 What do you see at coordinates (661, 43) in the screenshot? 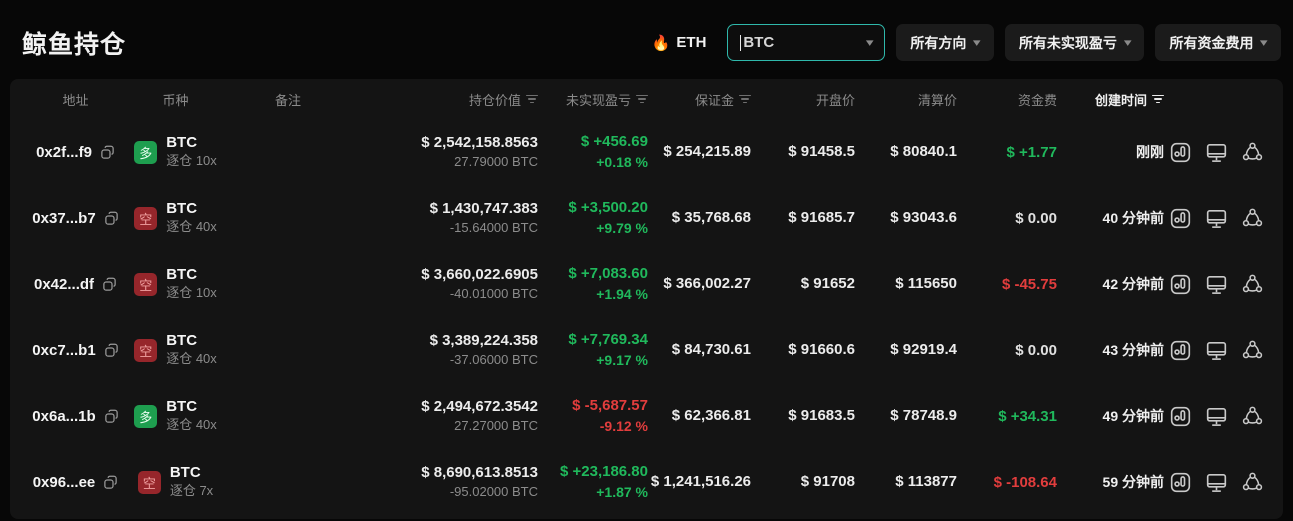
I see `flame-icon: 🔥` at bounding box center [661, 43].